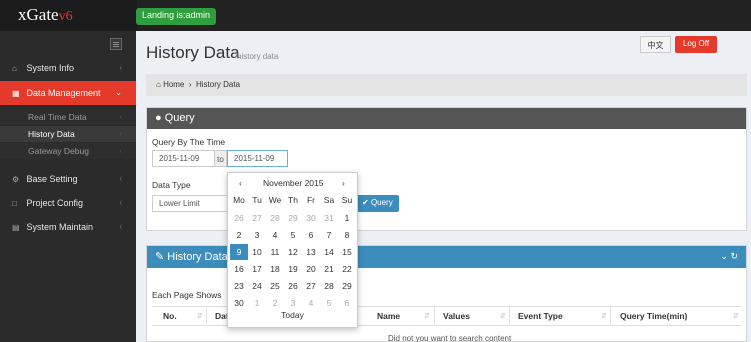  Describe the element at coordinates (540, 316) in the screenshot. I see `column-header-event-type: Event Type` at that location.